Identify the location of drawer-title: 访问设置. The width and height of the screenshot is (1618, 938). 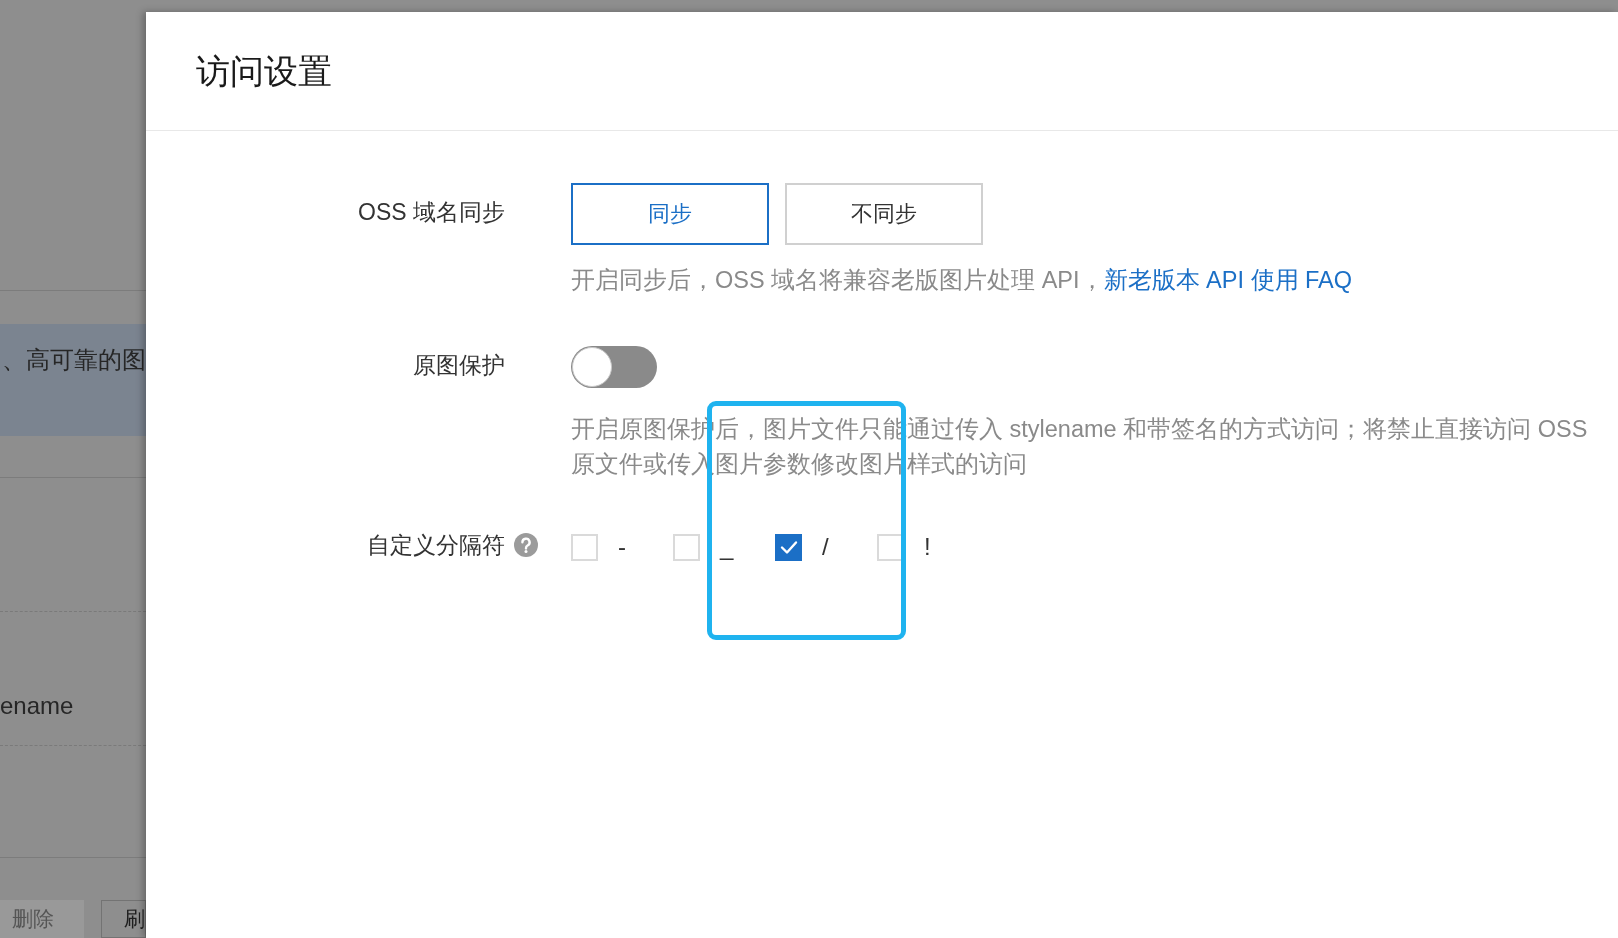
(264, 71).